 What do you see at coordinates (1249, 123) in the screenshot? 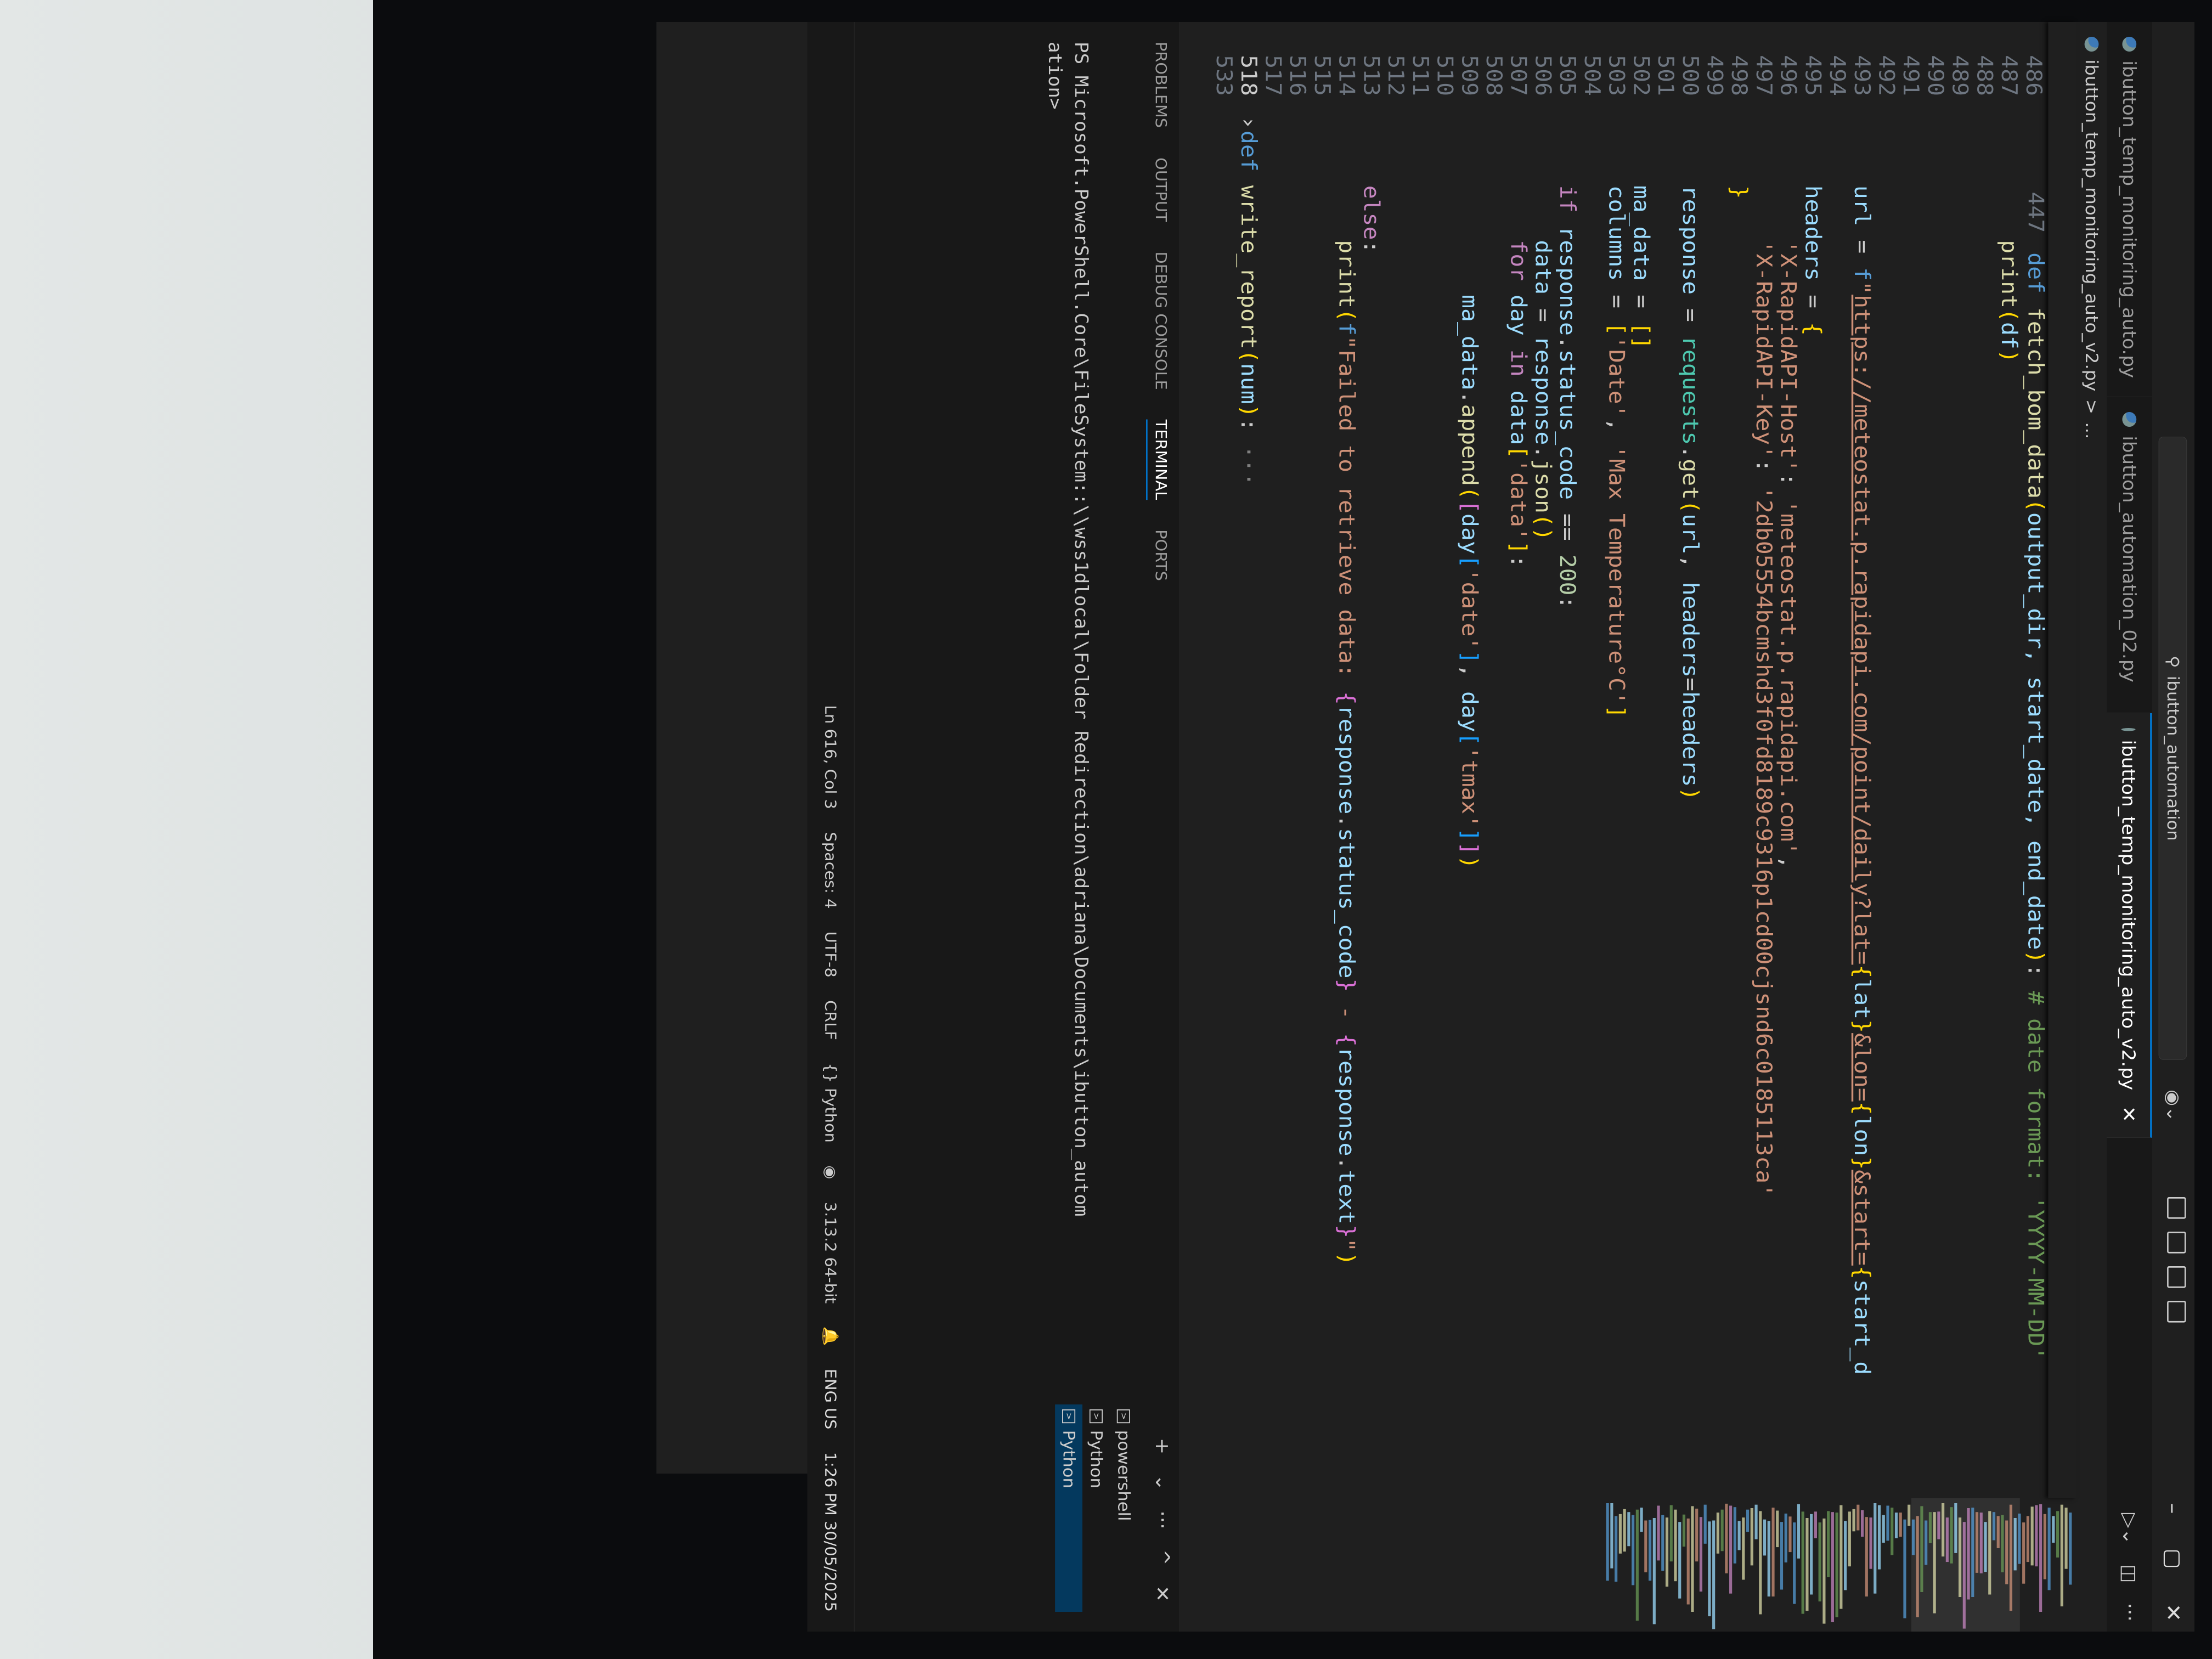
I see `fold-chevron-icon: ›` at bounding box center [1249, 123].